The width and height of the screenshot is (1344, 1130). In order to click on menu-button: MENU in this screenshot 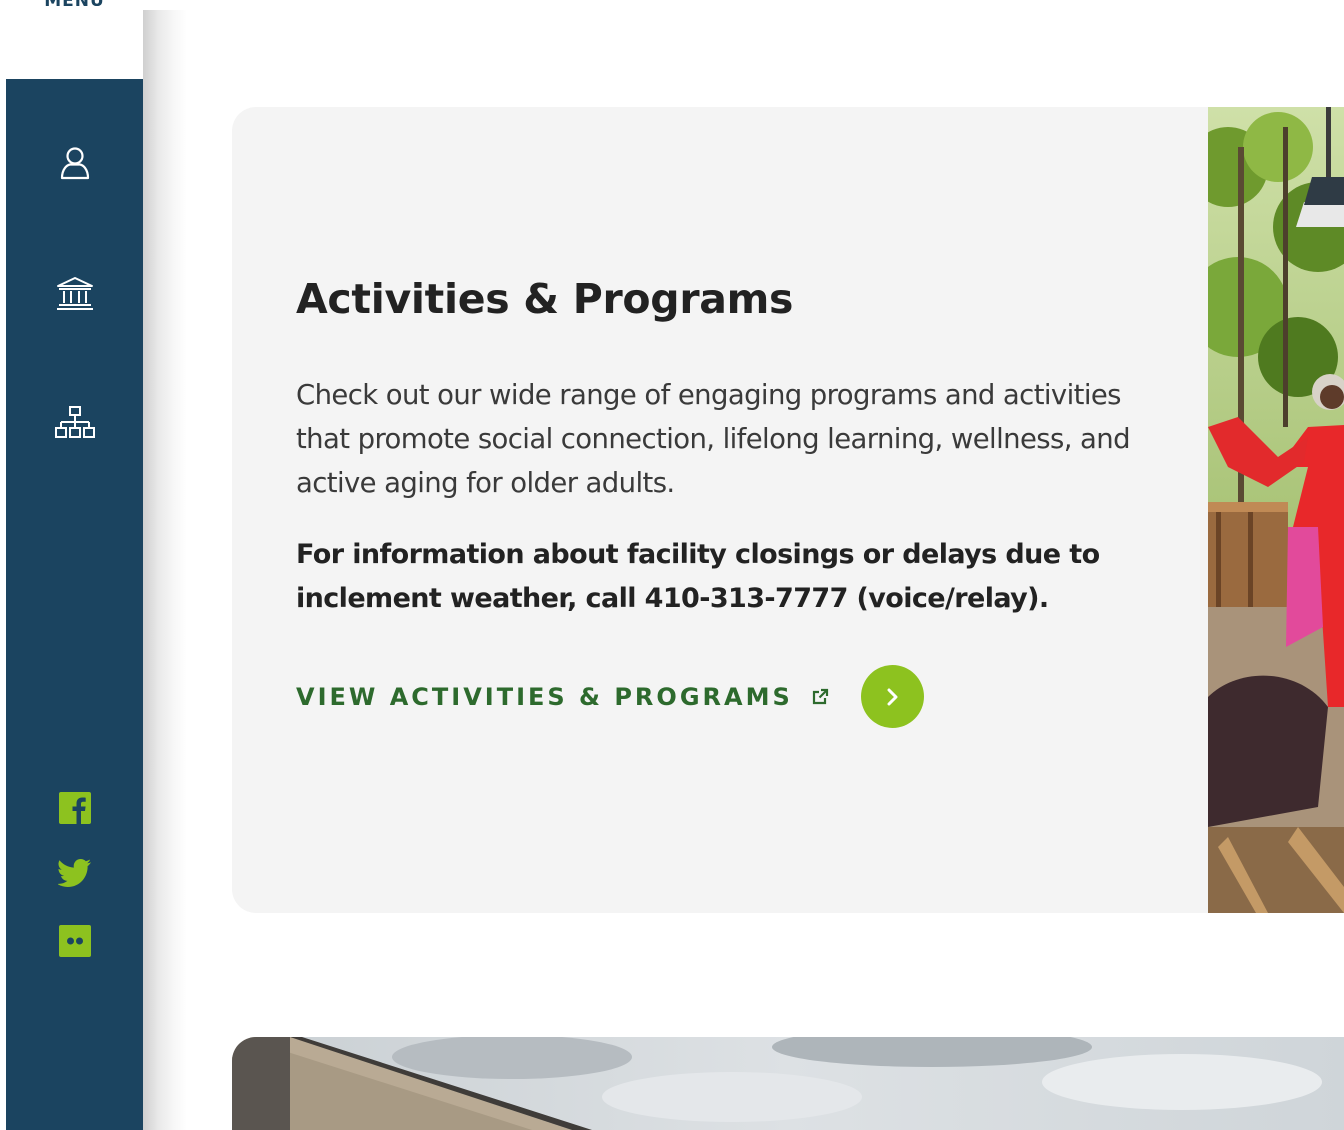, I will do `click(74, 39)`.